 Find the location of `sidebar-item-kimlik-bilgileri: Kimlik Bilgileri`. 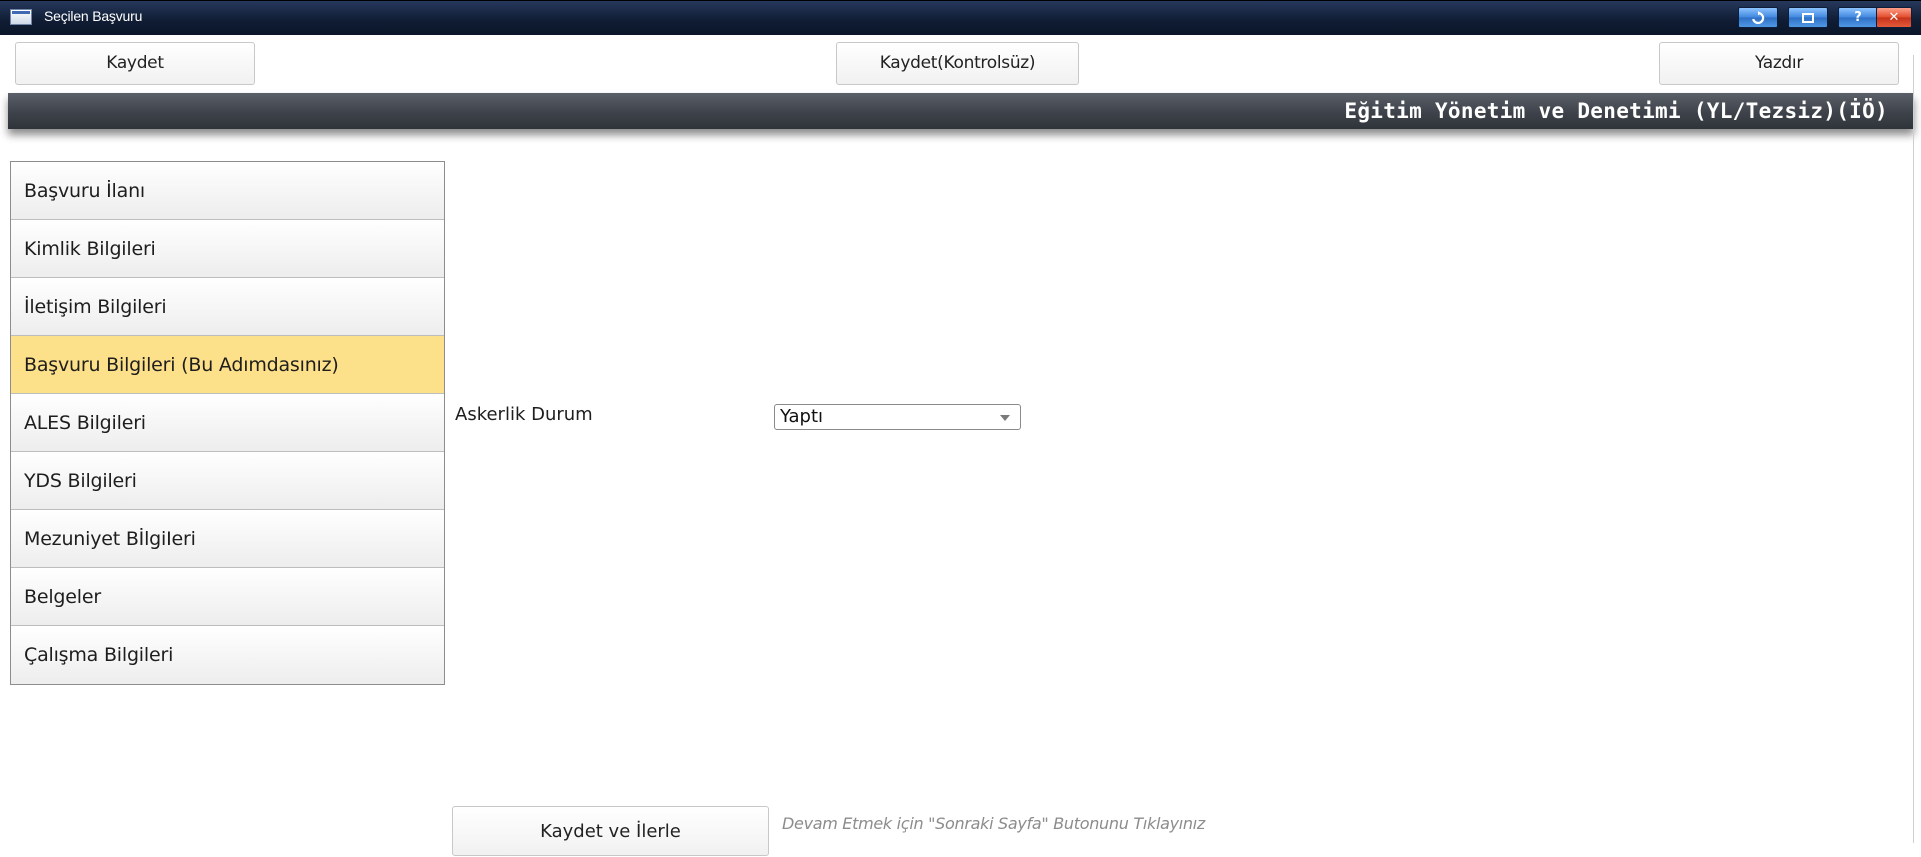

sidebar-item-kimlik-bilgileri: Kimlik Bilgileri is located at coordinates (227, 249).